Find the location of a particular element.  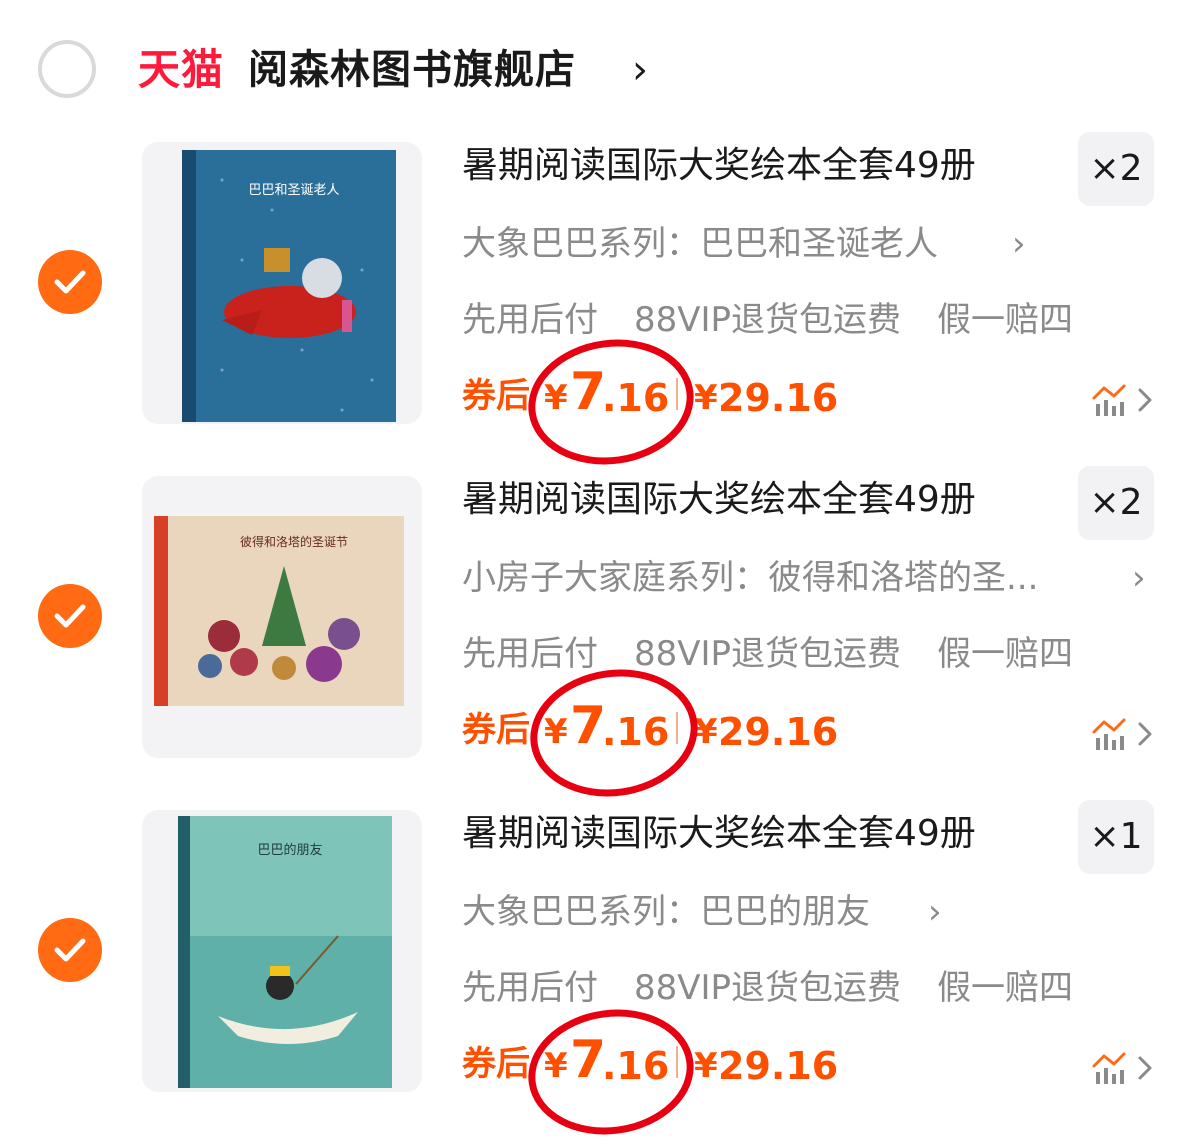

product-thumbnail: 巴巴的朋友 is located at coordinates (282, 951).